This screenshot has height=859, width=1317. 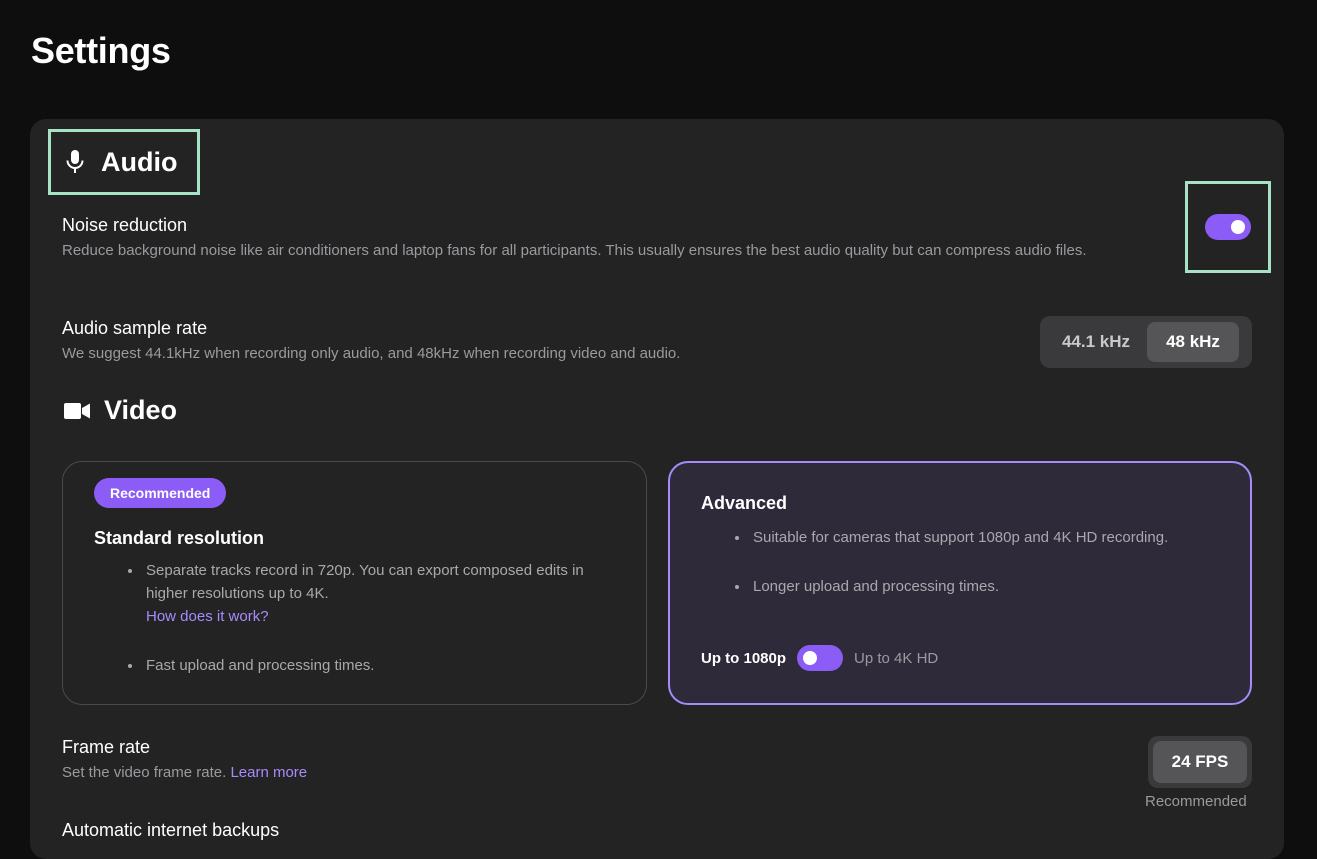 I want to click on frame-rate-selector: 24 FPS, so click(x=1200, y=762).